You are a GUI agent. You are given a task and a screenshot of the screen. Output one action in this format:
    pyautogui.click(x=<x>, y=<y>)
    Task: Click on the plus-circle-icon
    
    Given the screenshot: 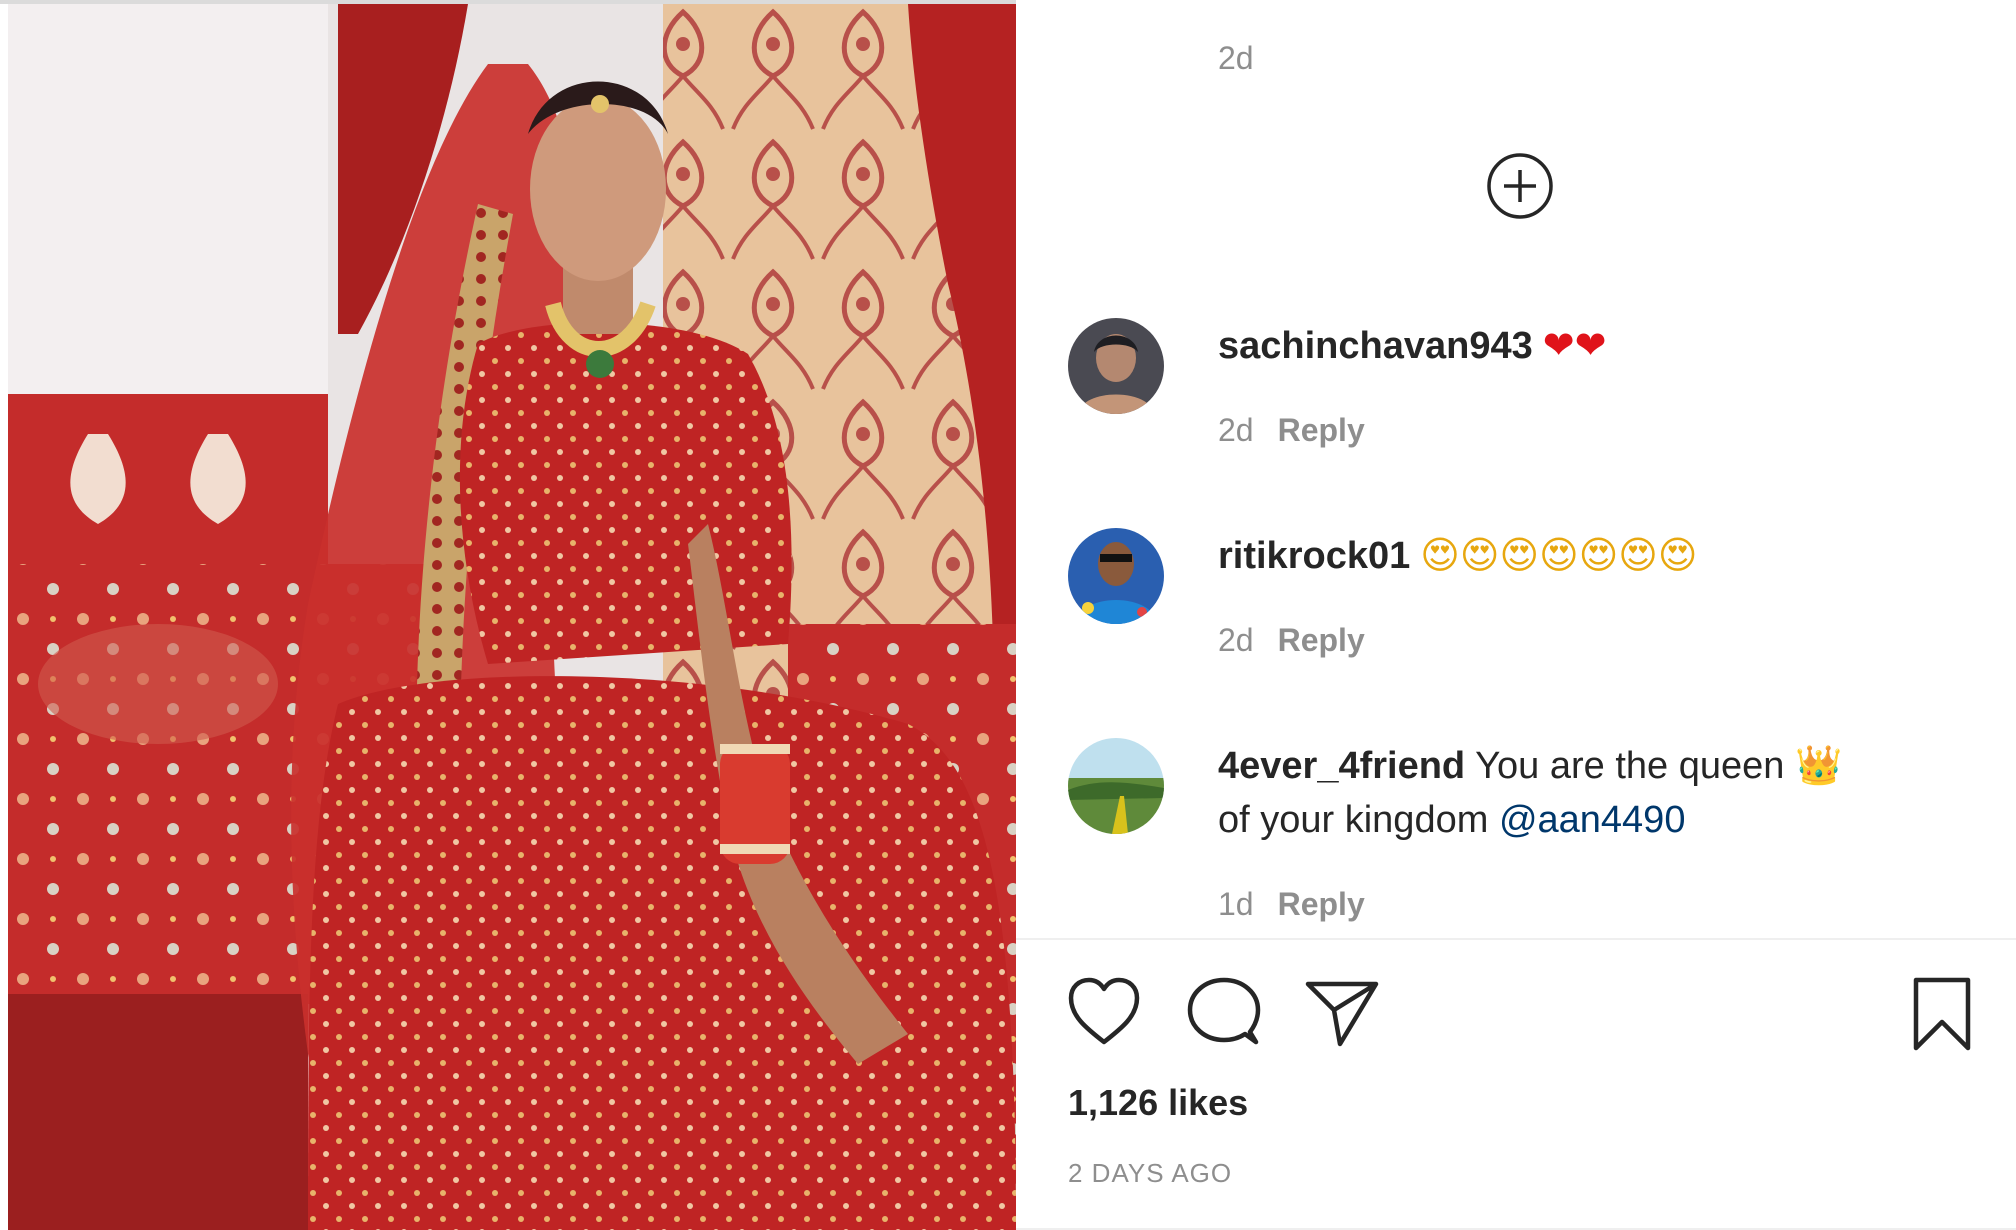 What is the action you would take?
    pyautogui.click(x=1520, y=186)
    